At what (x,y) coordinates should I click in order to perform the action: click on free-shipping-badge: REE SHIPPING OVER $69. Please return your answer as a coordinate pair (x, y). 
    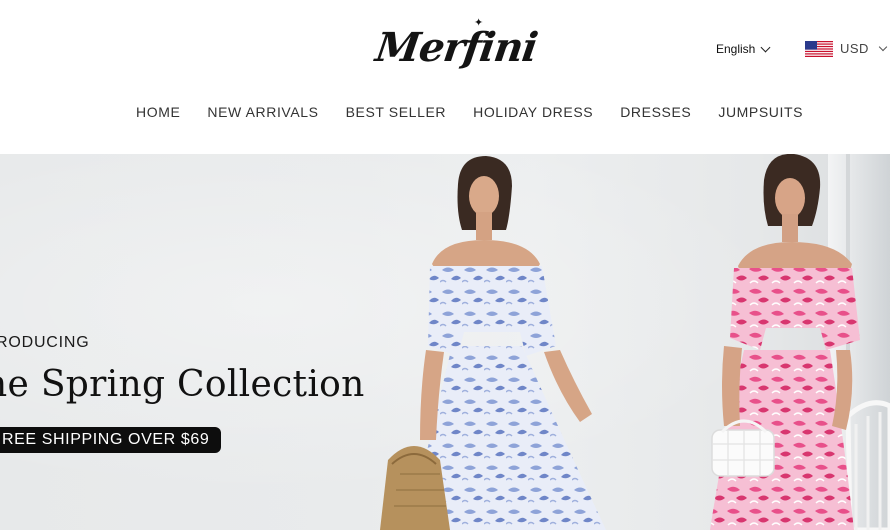
    Looking at the image, I should click on (111, 440).